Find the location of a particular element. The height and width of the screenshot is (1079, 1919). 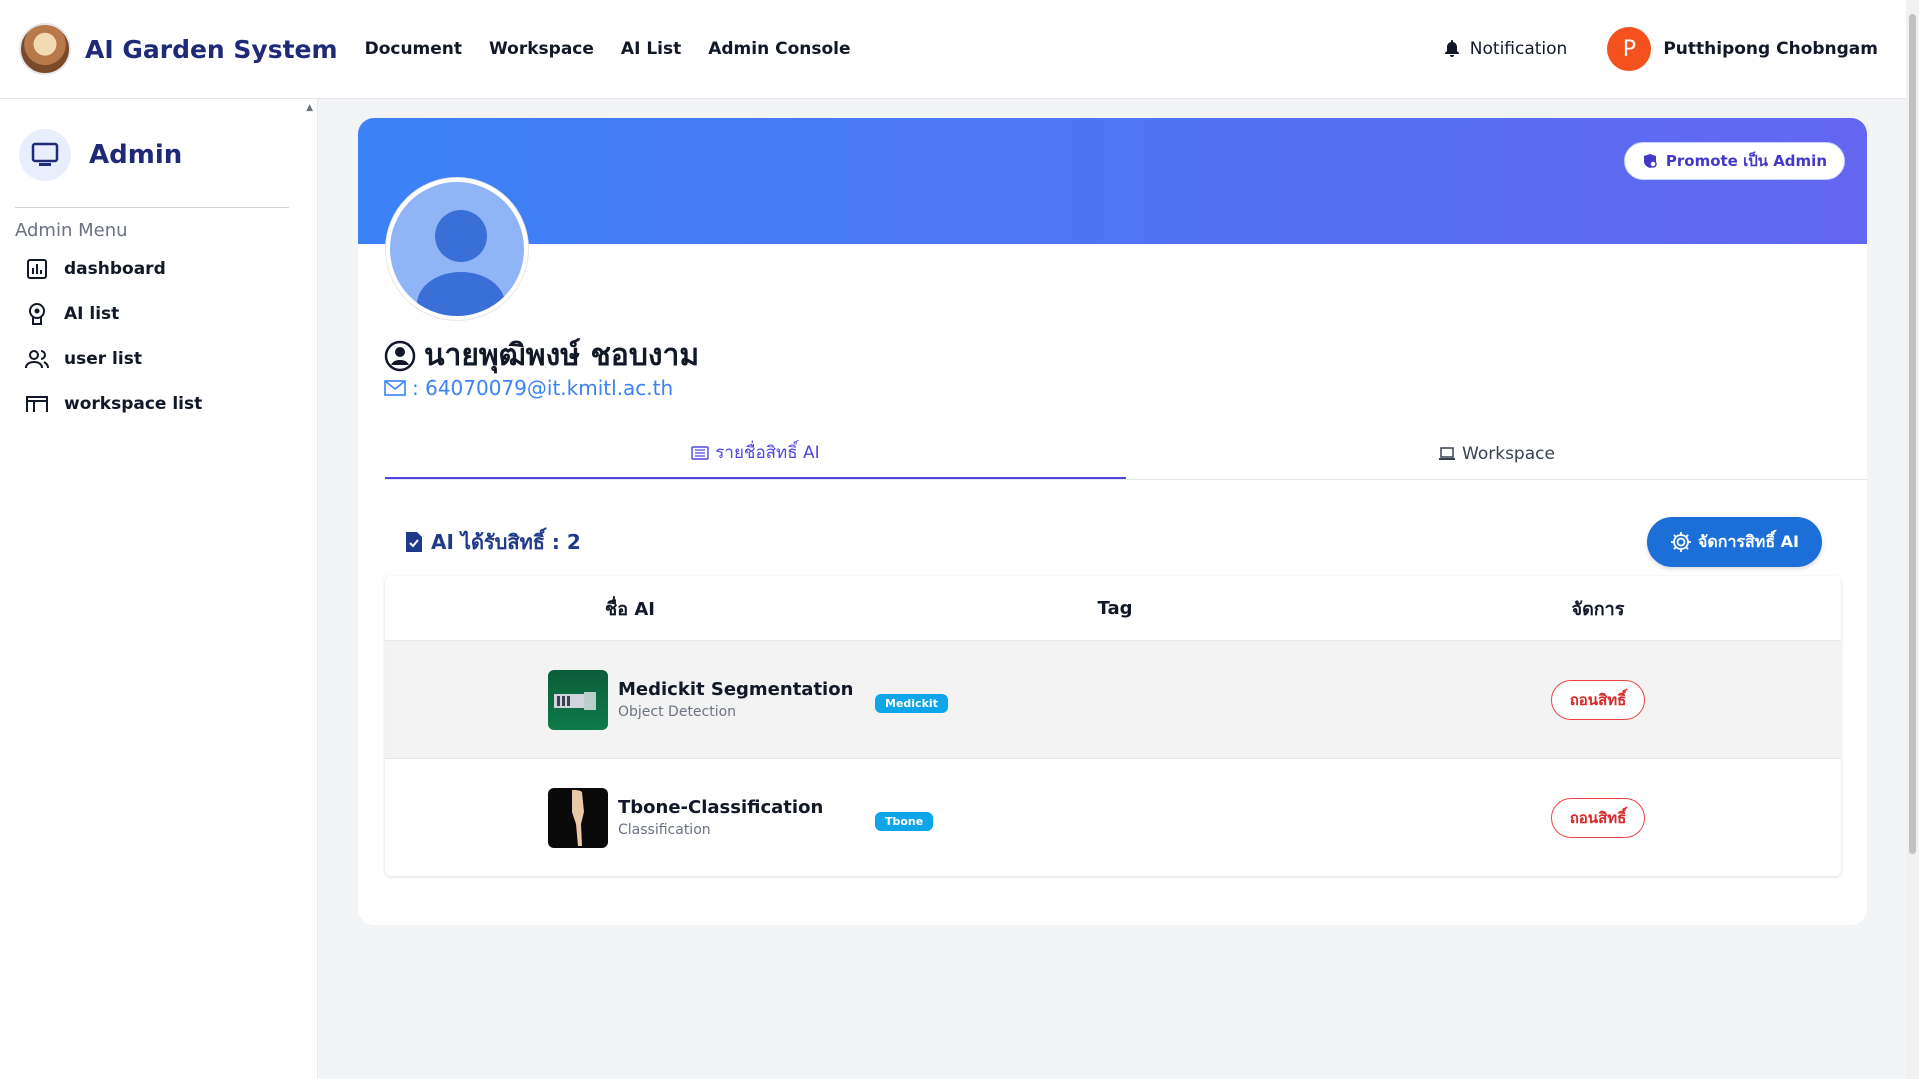

nav-right: Notification P Putthipong Chobngam is located at coordinates (1661, 49).